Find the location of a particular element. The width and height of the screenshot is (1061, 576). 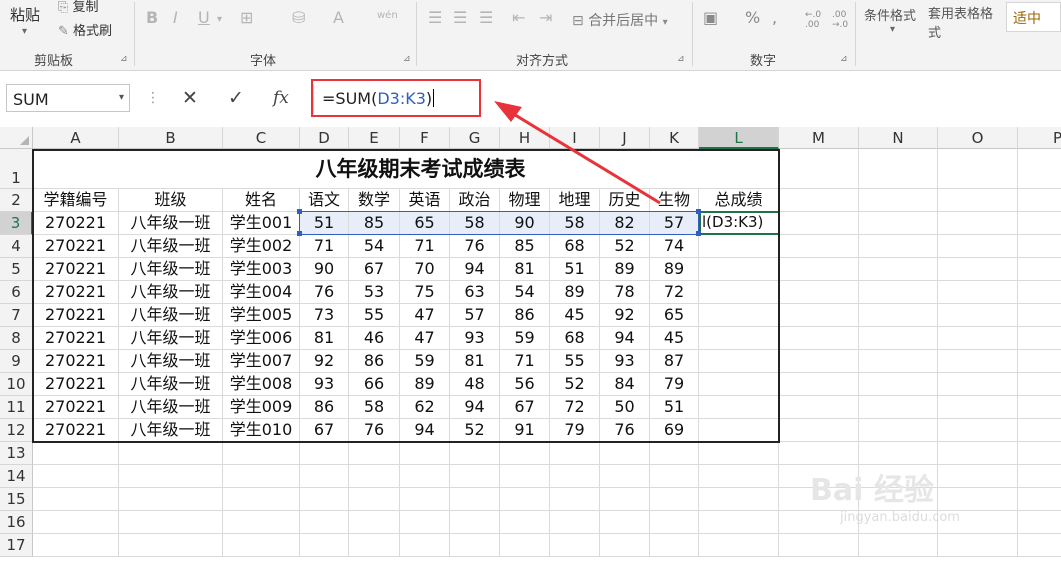

arrow-shaft is located at coordinates (581, 155).